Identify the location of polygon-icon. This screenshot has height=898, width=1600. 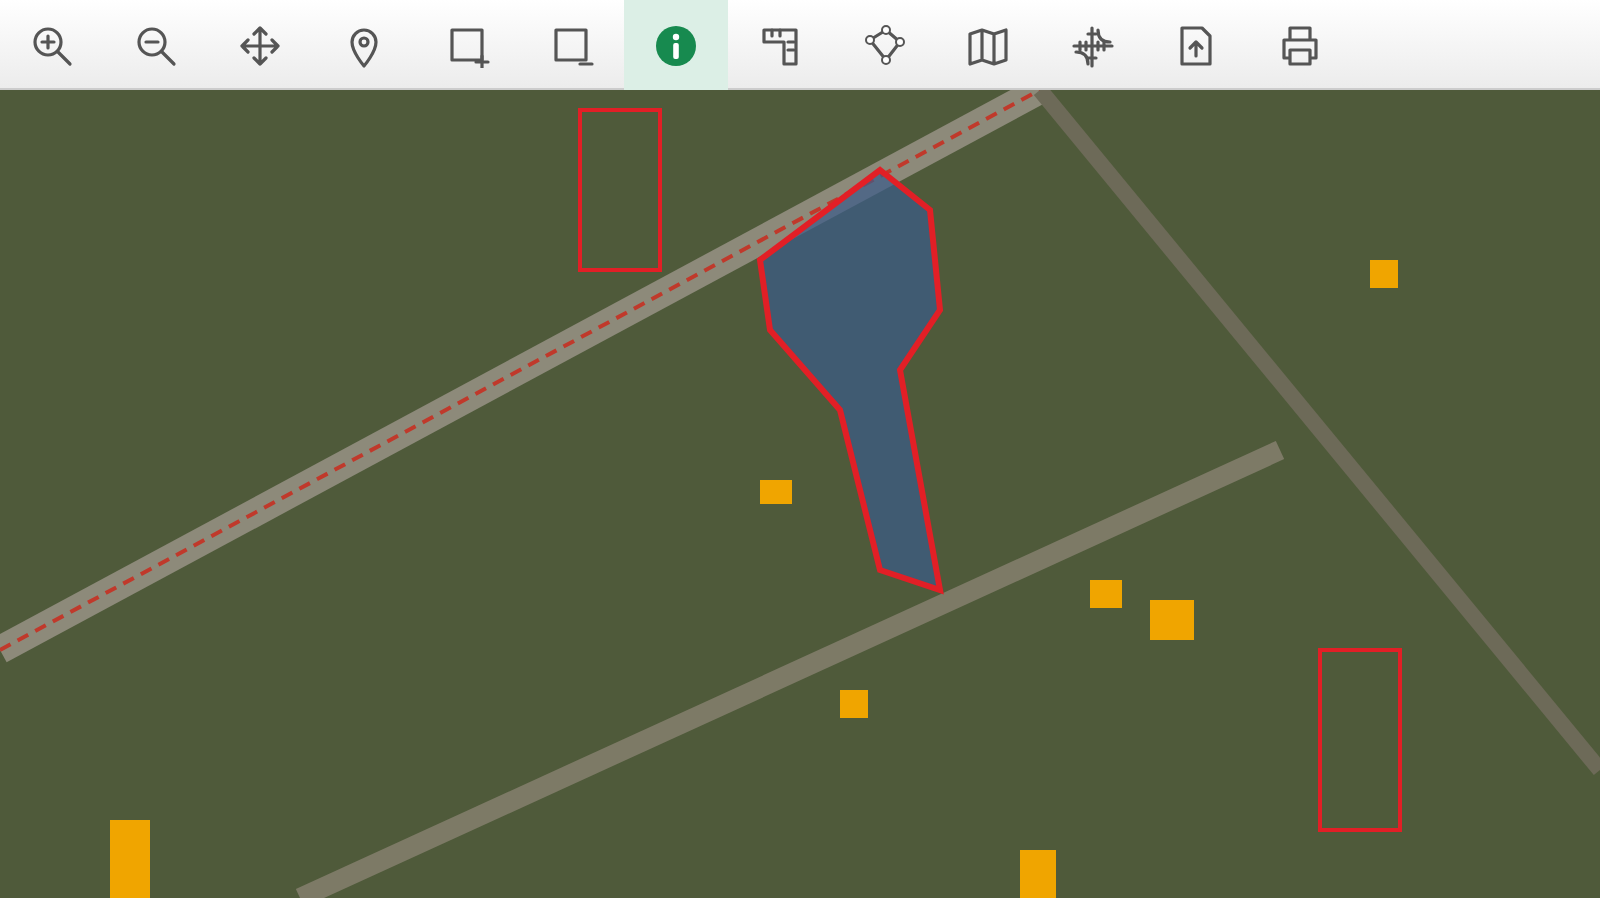
(884, 45).